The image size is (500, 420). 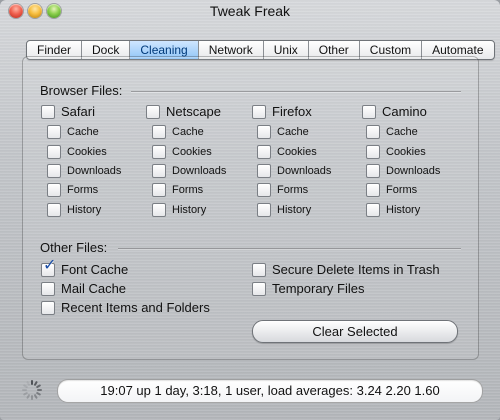 I want to click on firefox-history-checkbox, so click(x=264, y=210).